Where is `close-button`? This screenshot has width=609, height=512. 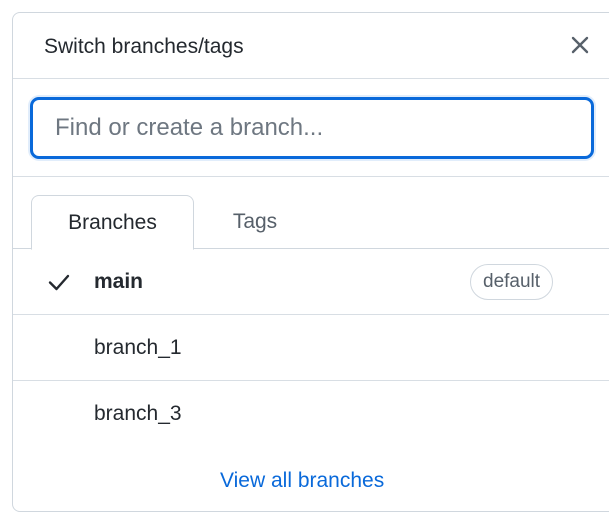
close-button is located at coordinates (580, 45).